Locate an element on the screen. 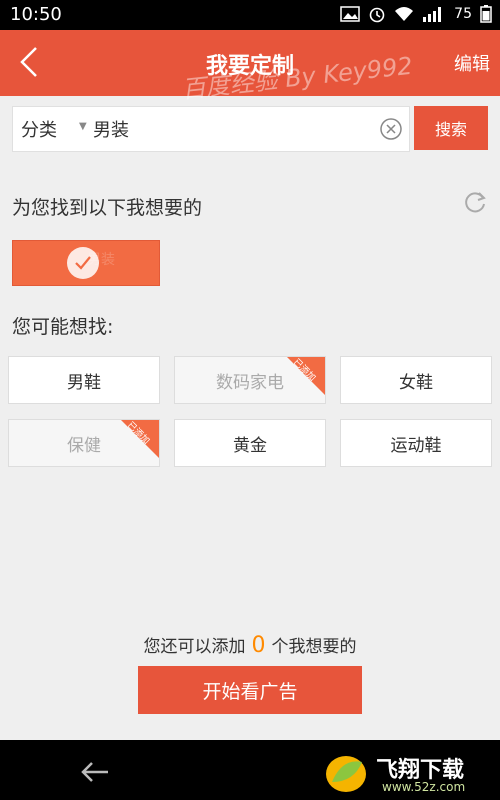 This screenshot has height=800, width=500. search-bar: 分类 ▼ 男装 is located at coordinates (211, 129).